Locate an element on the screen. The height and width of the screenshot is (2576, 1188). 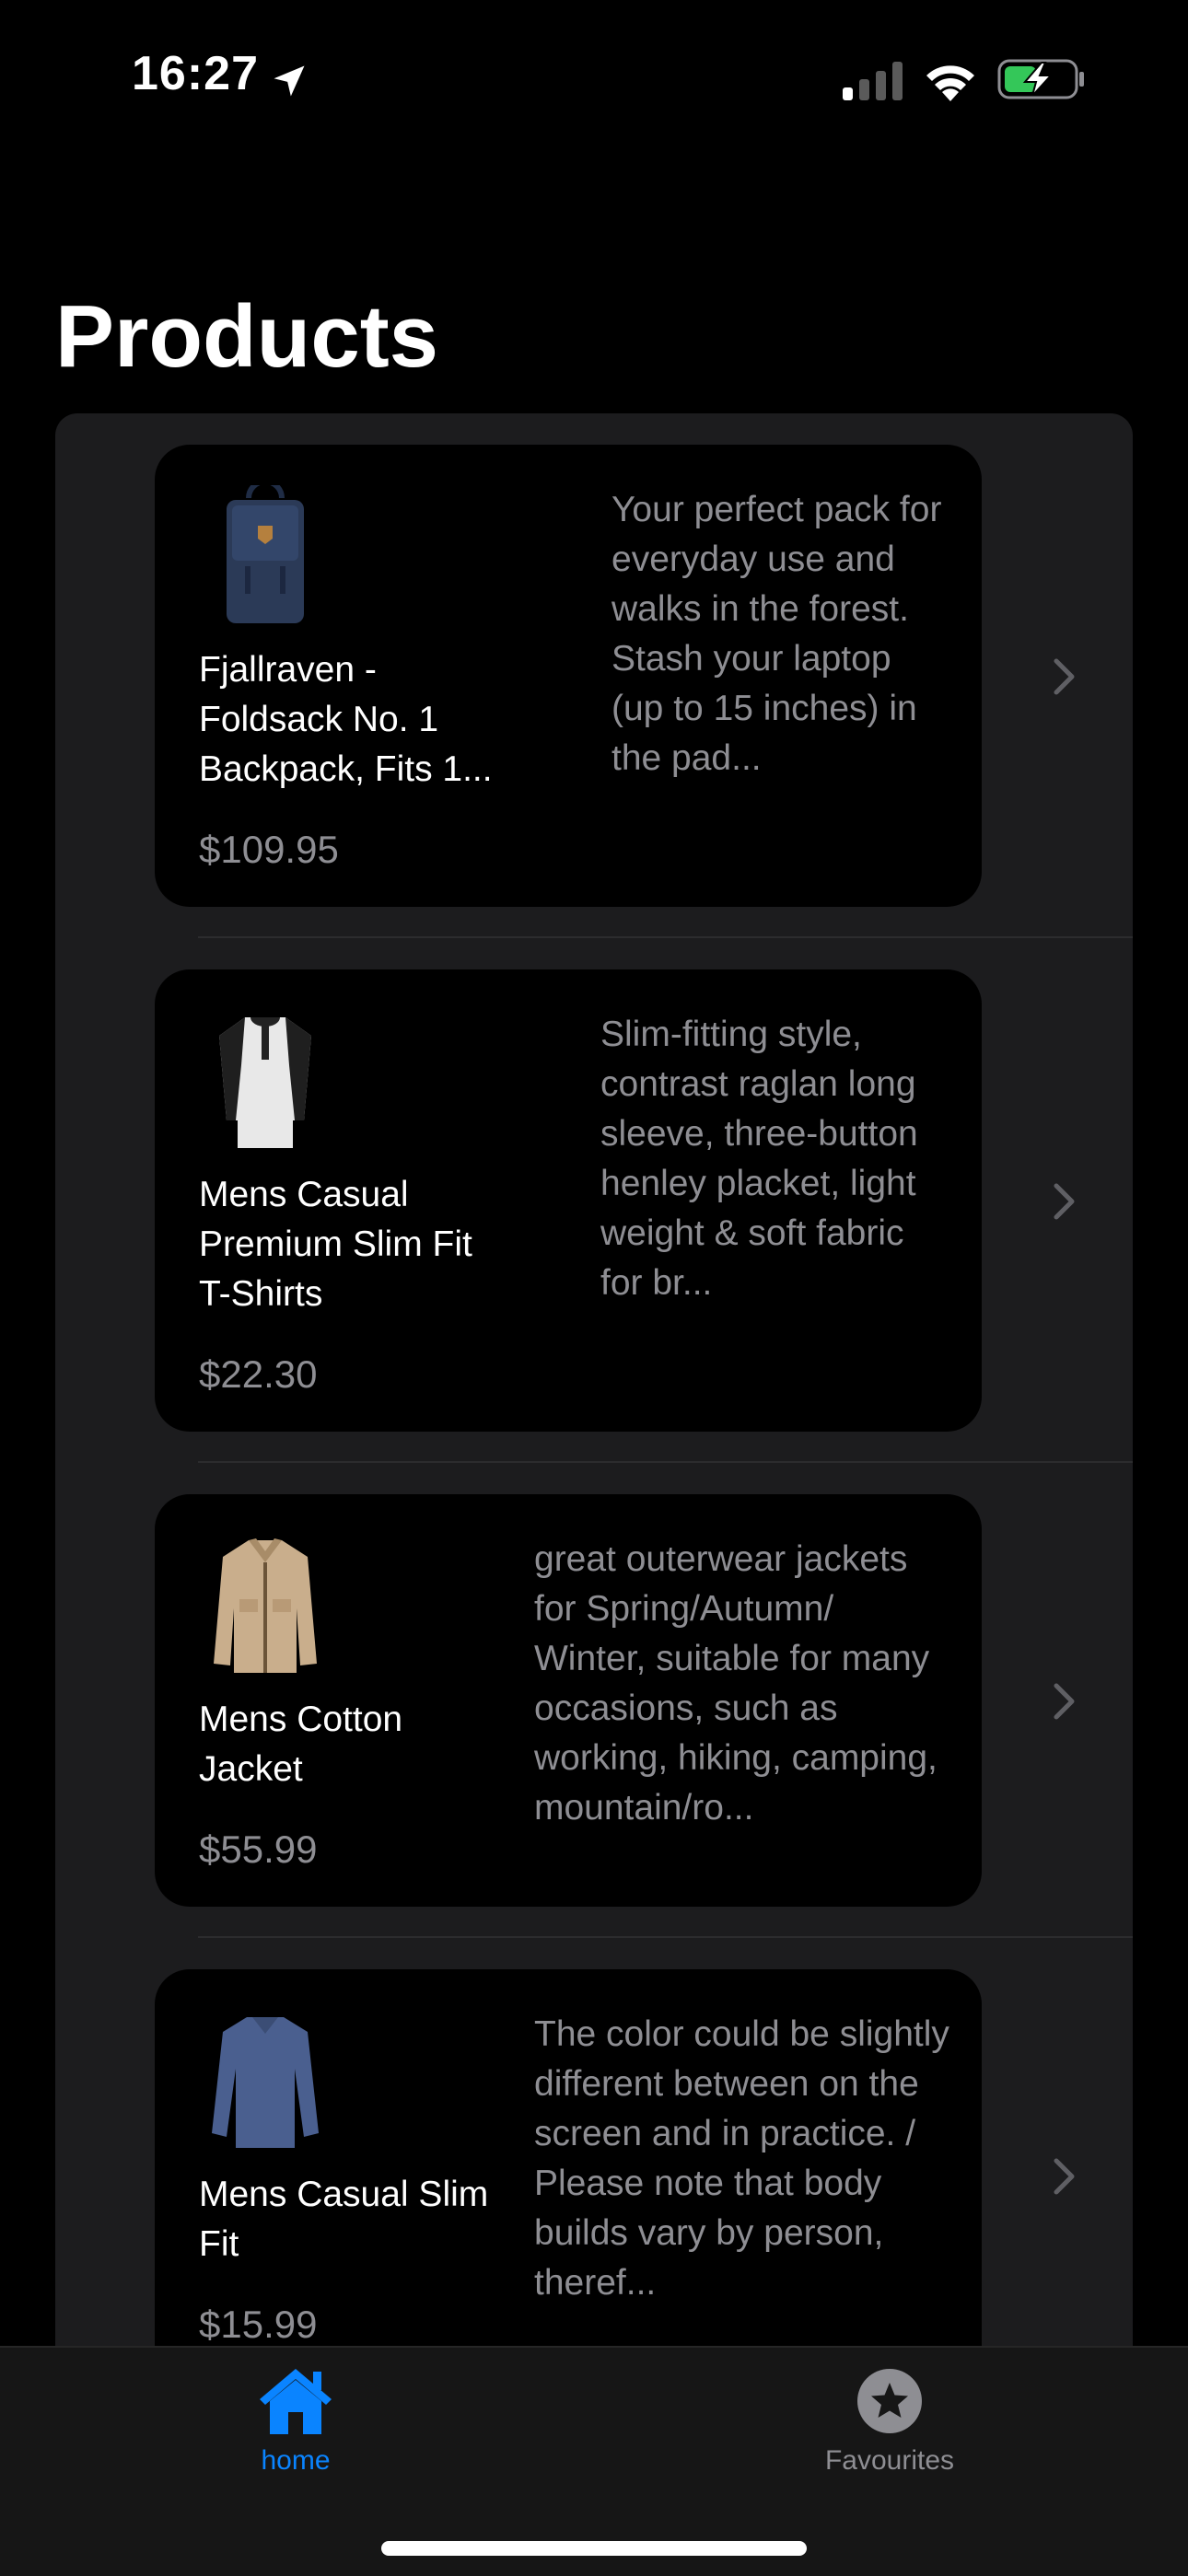
star-icon is located at coordinates (889, 2401).